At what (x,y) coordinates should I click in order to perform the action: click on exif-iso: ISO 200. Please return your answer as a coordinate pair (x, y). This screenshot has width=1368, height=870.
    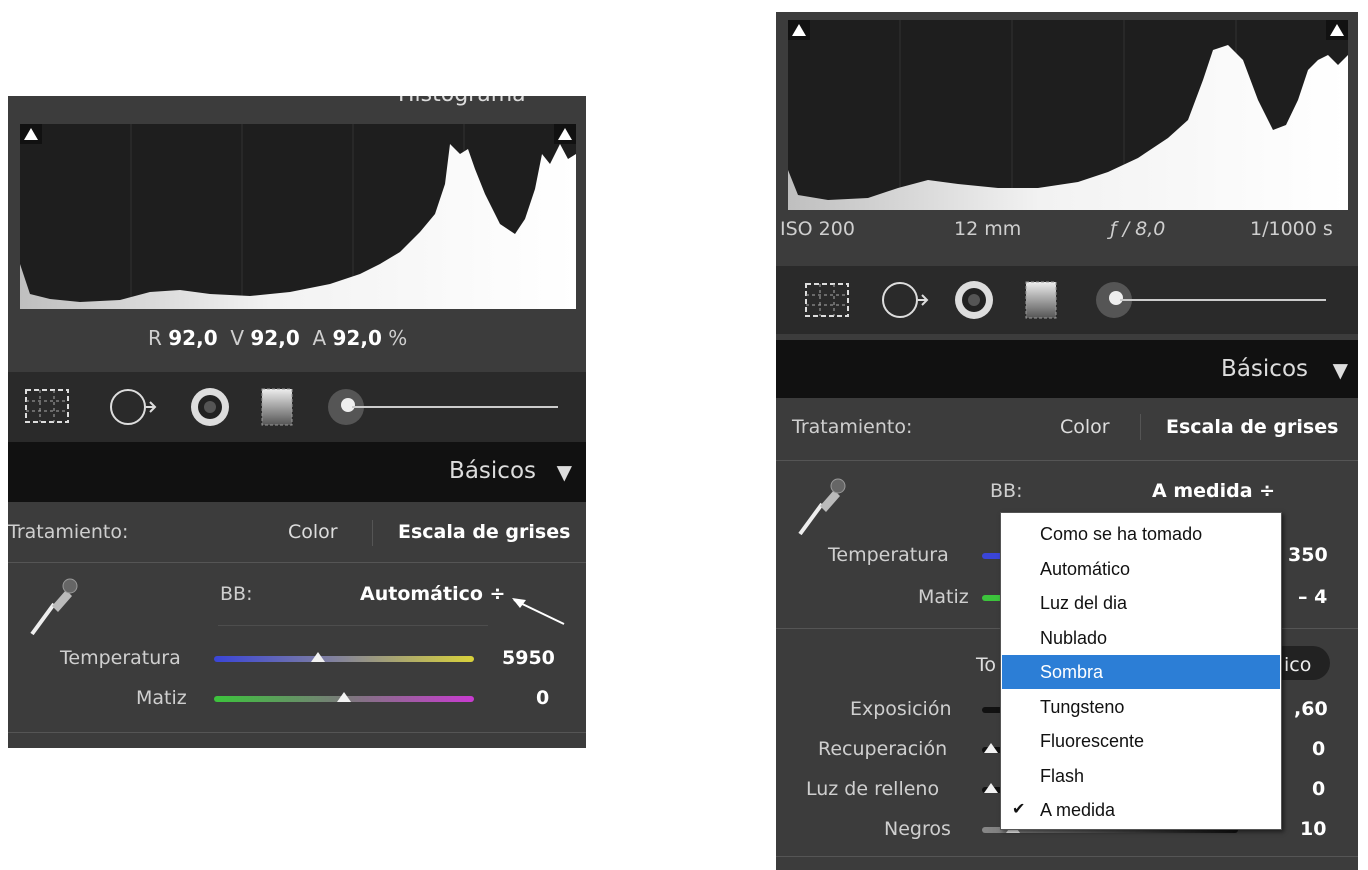
    Looking at the image, I should click on (817, 229).